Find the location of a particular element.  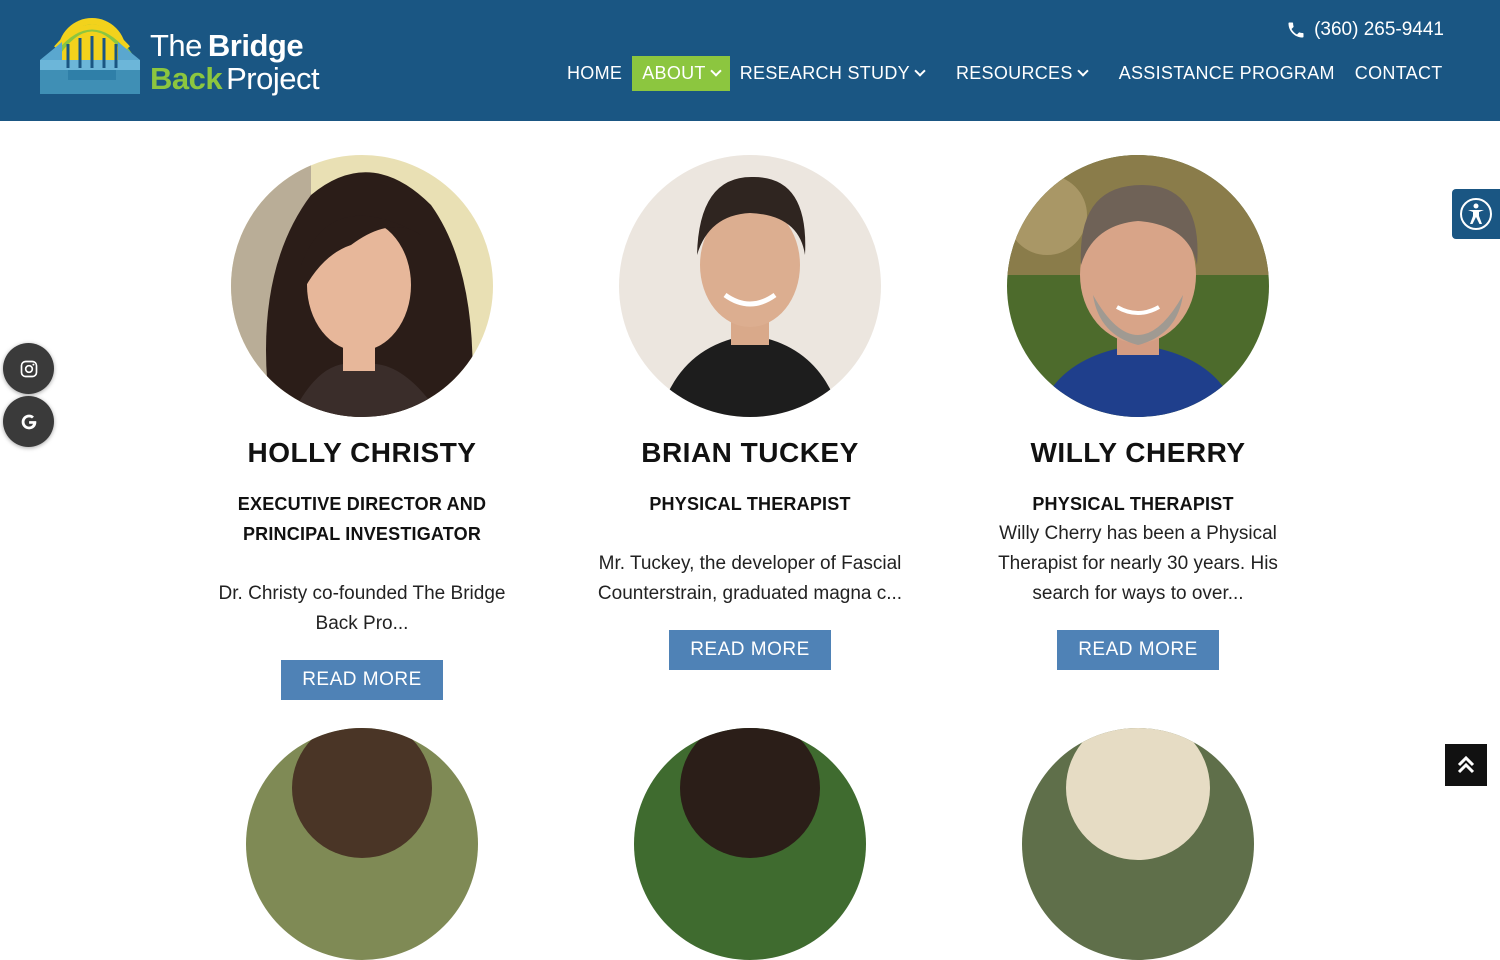

site-logo: The Bridge Back Project is located at coordinates (179, 58).